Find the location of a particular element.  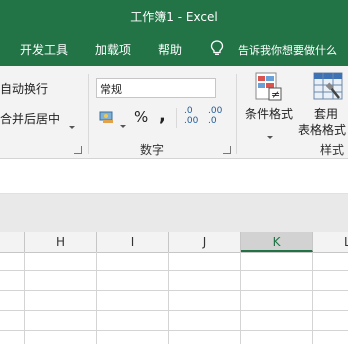

tab-addins: 加载项 is located at coordinates (113, 49).